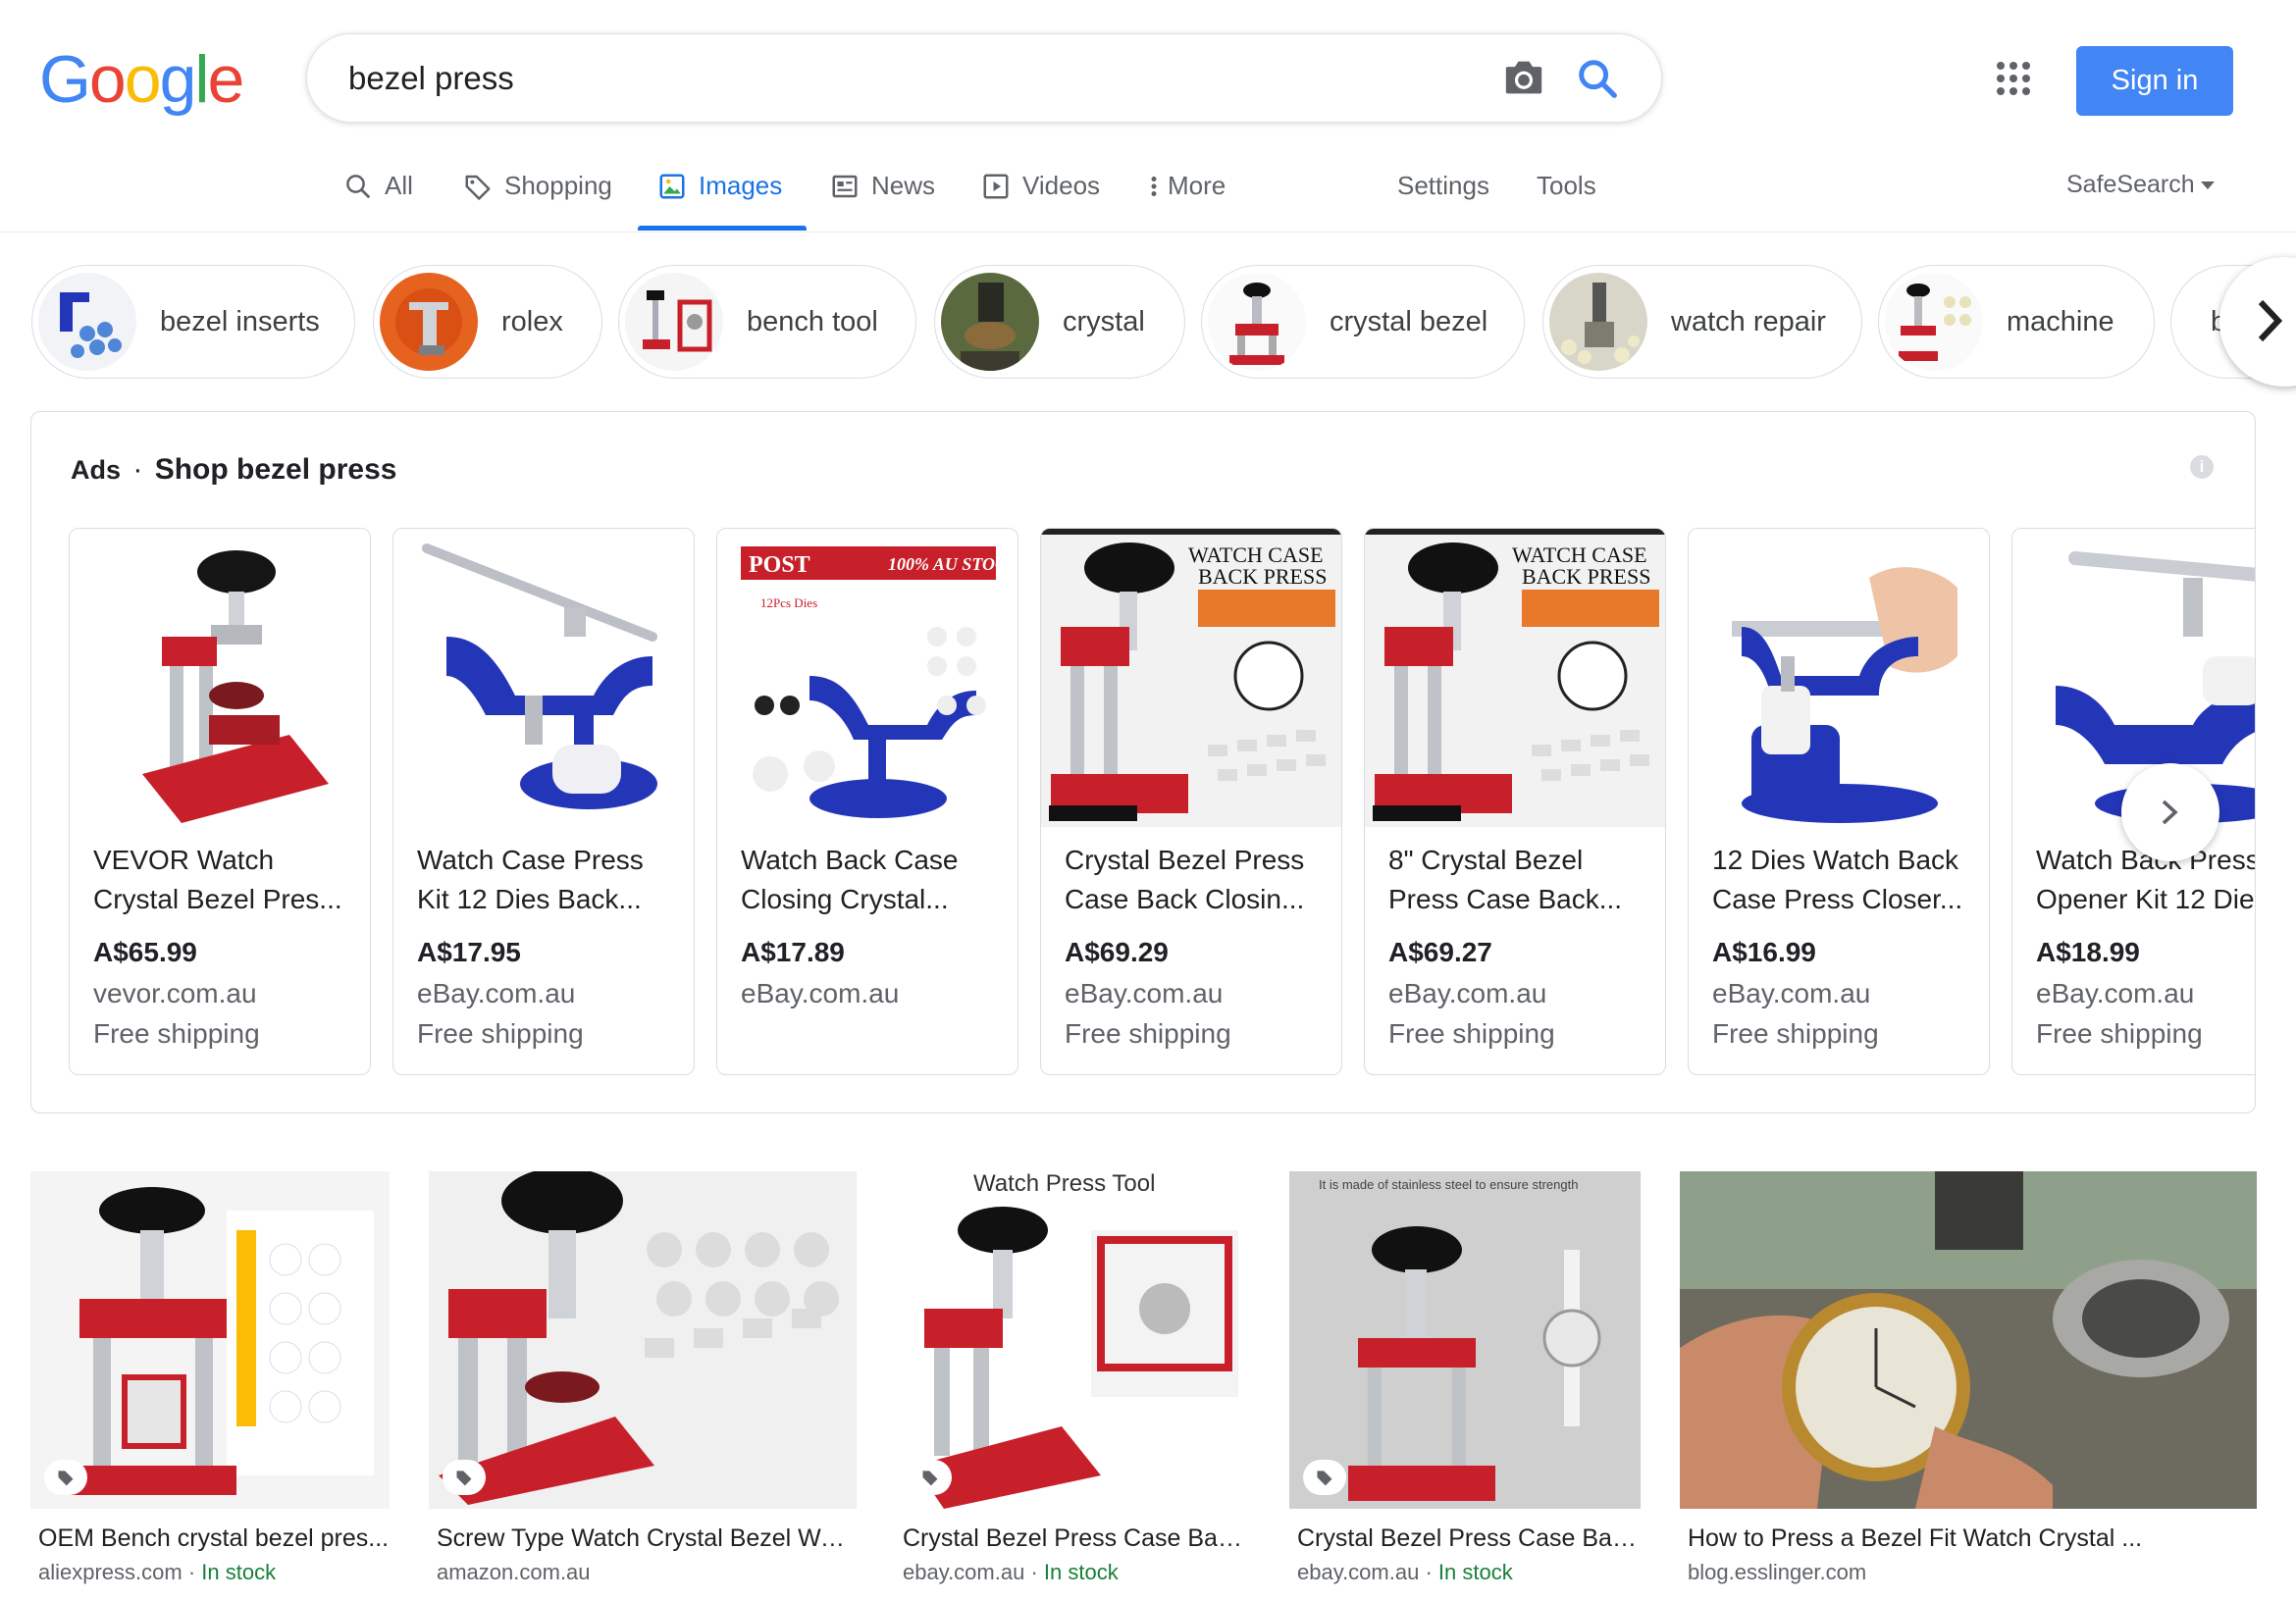 This screenshot has width=2296, height=1601. What do you see at coordinates (537, 186) in the screenshot?
I see `tab-shopping: Shopping` at bounding box center [537, 186].